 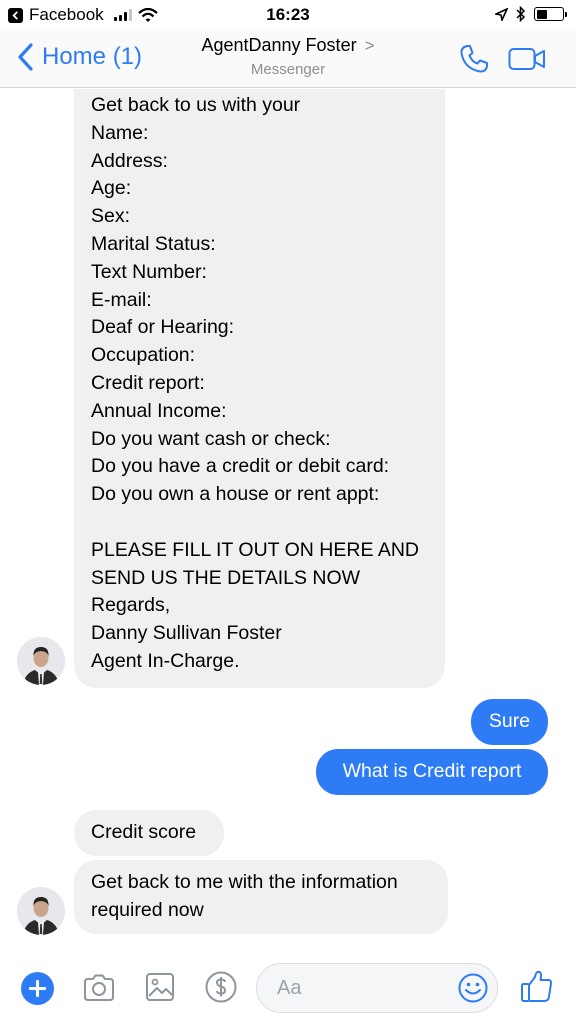 What do you see at coordinates (153, 243) in the screenshot?
I see `message-text-line: Marital Status:` at bounding box center [153, 243].